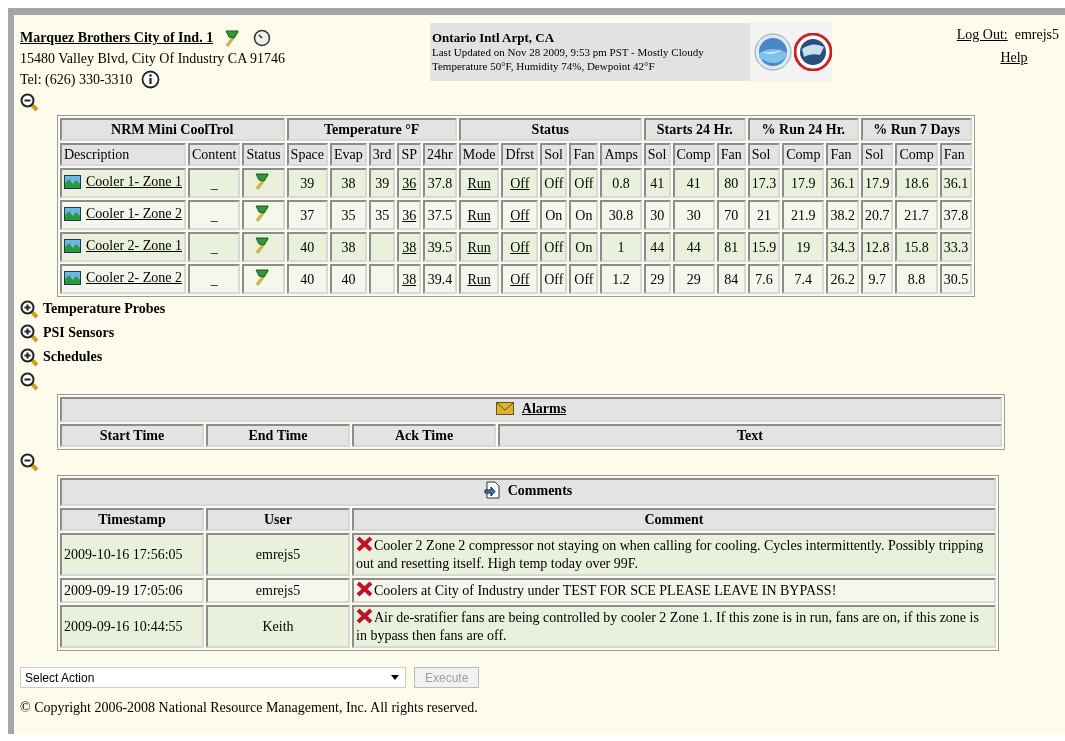 The image size is (1065, 741). Describe the element at coordinates (278, 435) in the screenshot. I see `column-header: End Time` at that location.